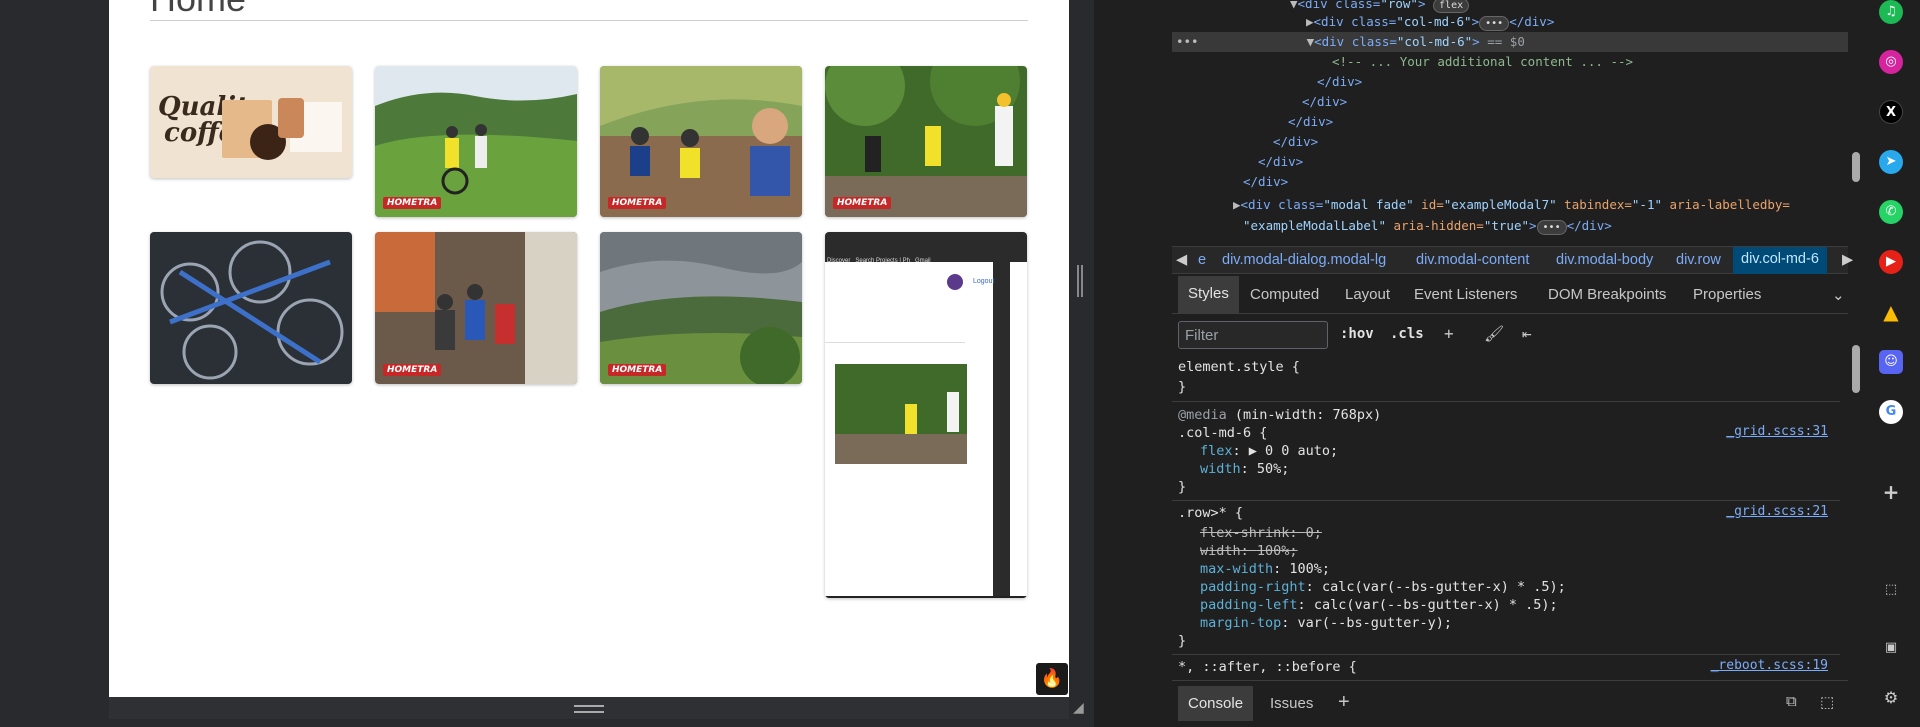  What do you see at coordinates (589, 20) in the screenshot?
I see `title-divider` at bounding box center [589, 20].